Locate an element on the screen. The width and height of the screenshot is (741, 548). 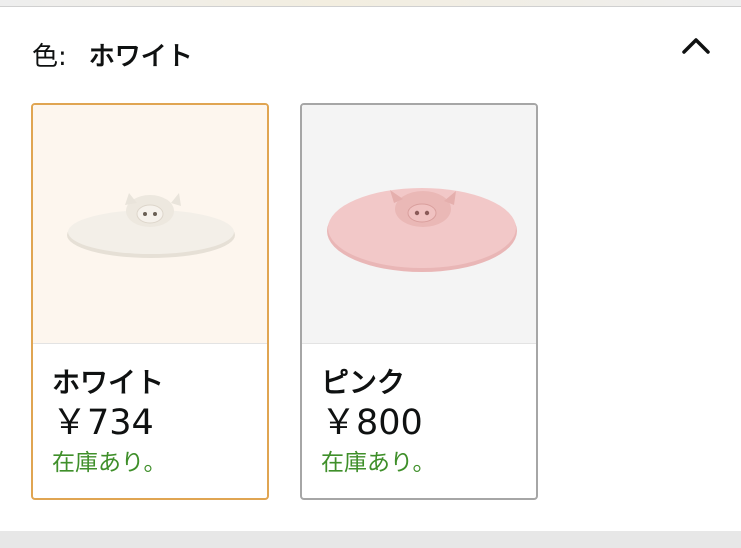
white-pig-lid-image is located at coordinates (151, 225).